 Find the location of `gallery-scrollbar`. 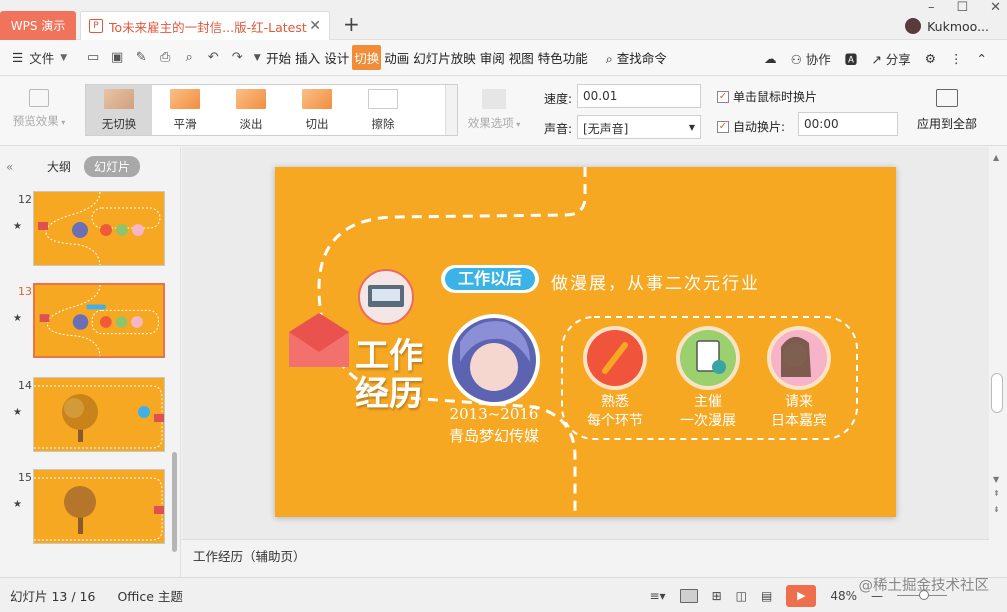

gallery-scrollbar is located at coordinates (451, 110).